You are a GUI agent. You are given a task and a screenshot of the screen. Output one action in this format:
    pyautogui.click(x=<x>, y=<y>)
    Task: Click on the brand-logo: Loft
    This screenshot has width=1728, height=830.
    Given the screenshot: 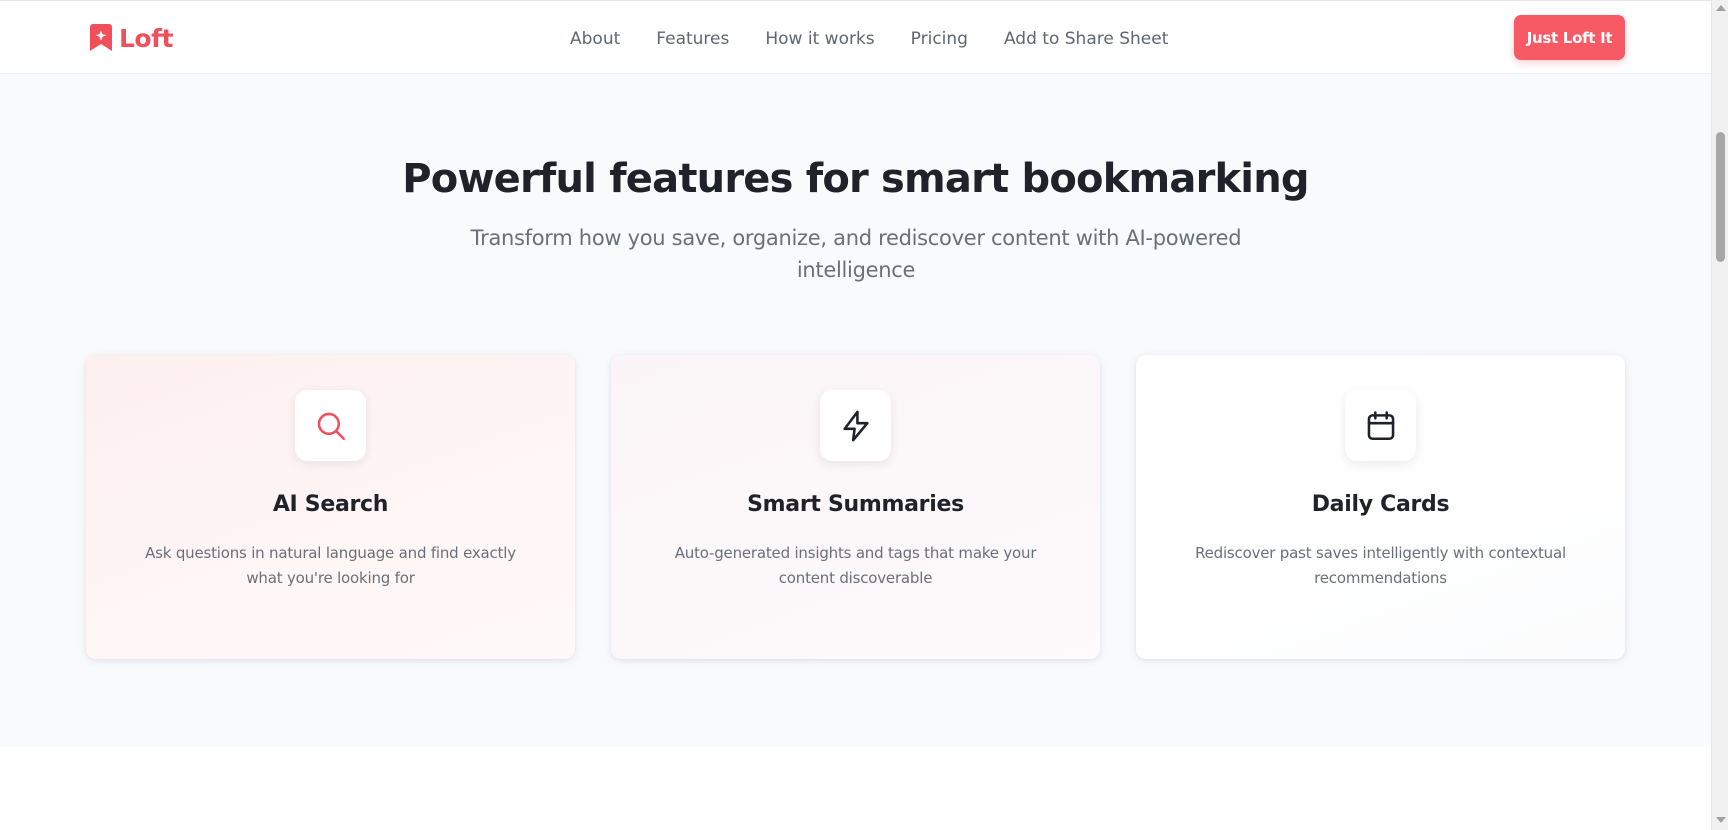 What is the action you would take?
    pyautogui.click(x=131, y=38)
    